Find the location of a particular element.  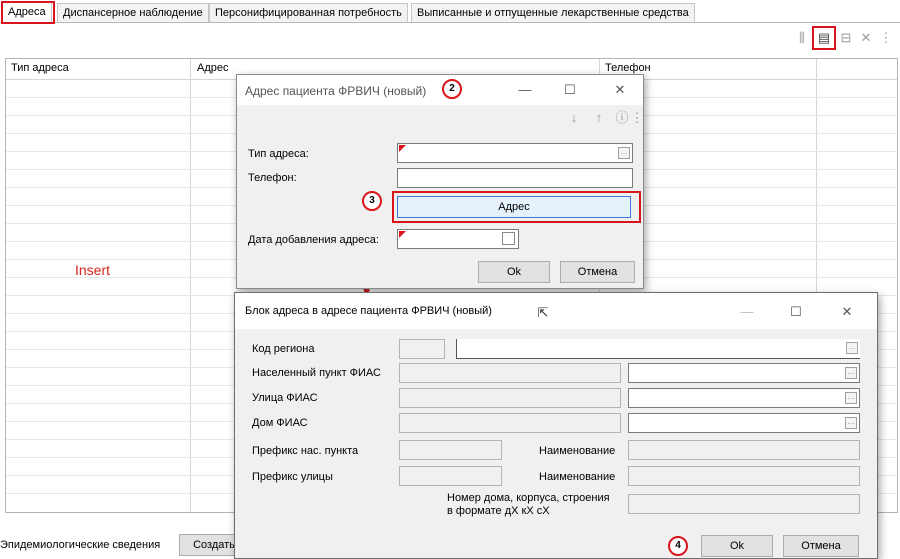

dialog1-titlebar: Адрес пациента ФРВИЧ (новый) — ☐ ✕ is located at coordinates (440, 90).